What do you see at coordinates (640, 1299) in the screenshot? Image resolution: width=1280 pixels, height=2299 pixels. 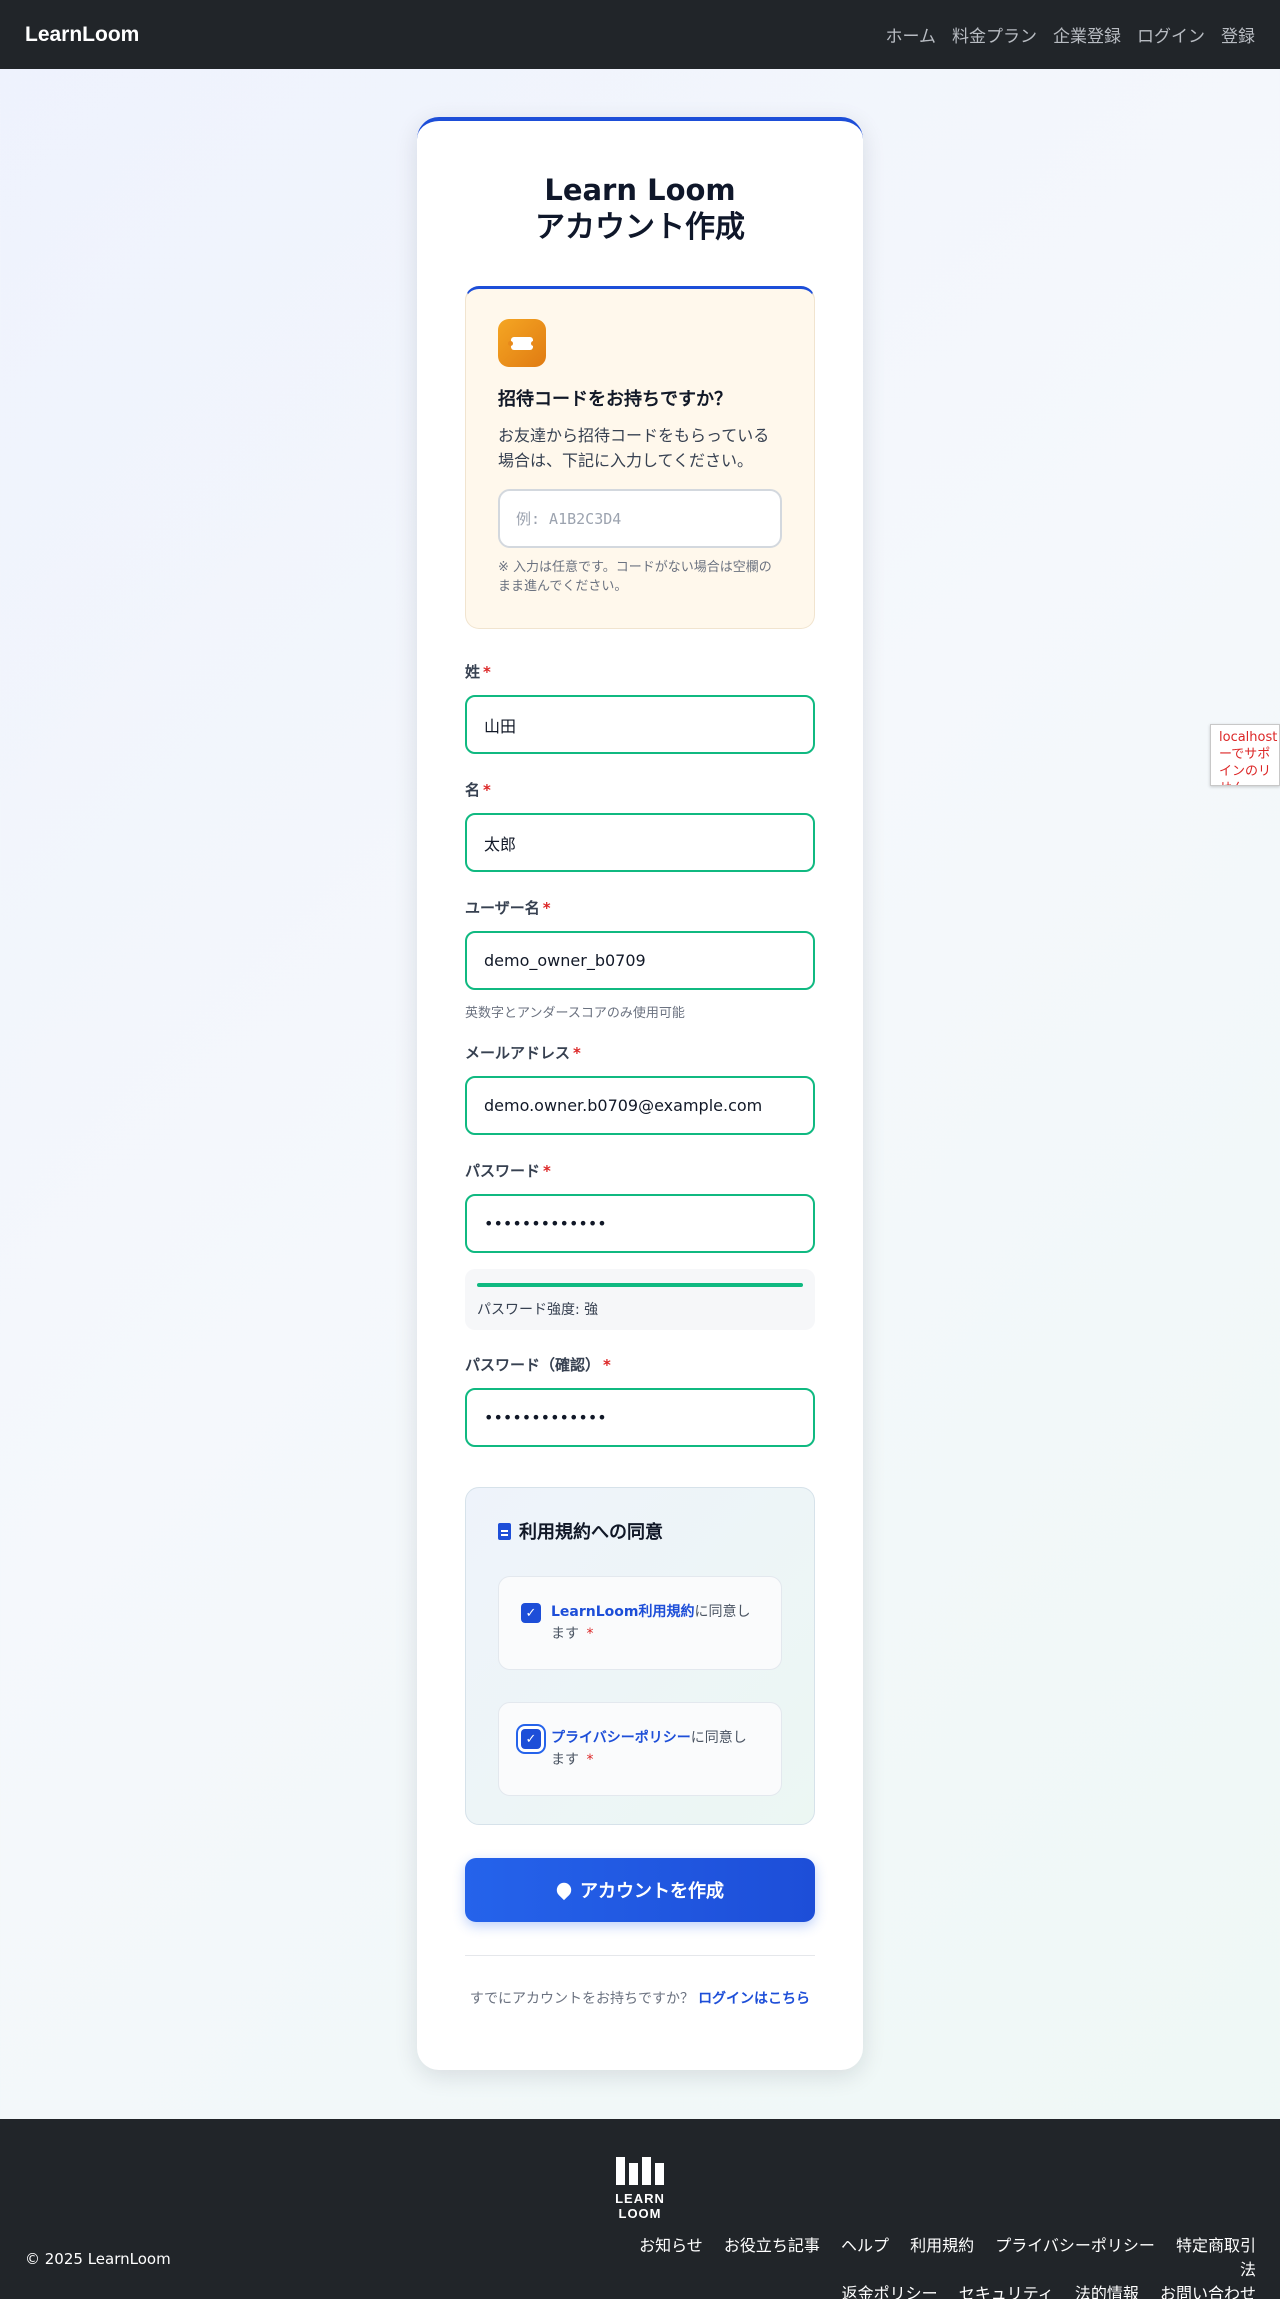 I see `password-strength: パスワード強度: 強` at bounding box center [640, 1299].